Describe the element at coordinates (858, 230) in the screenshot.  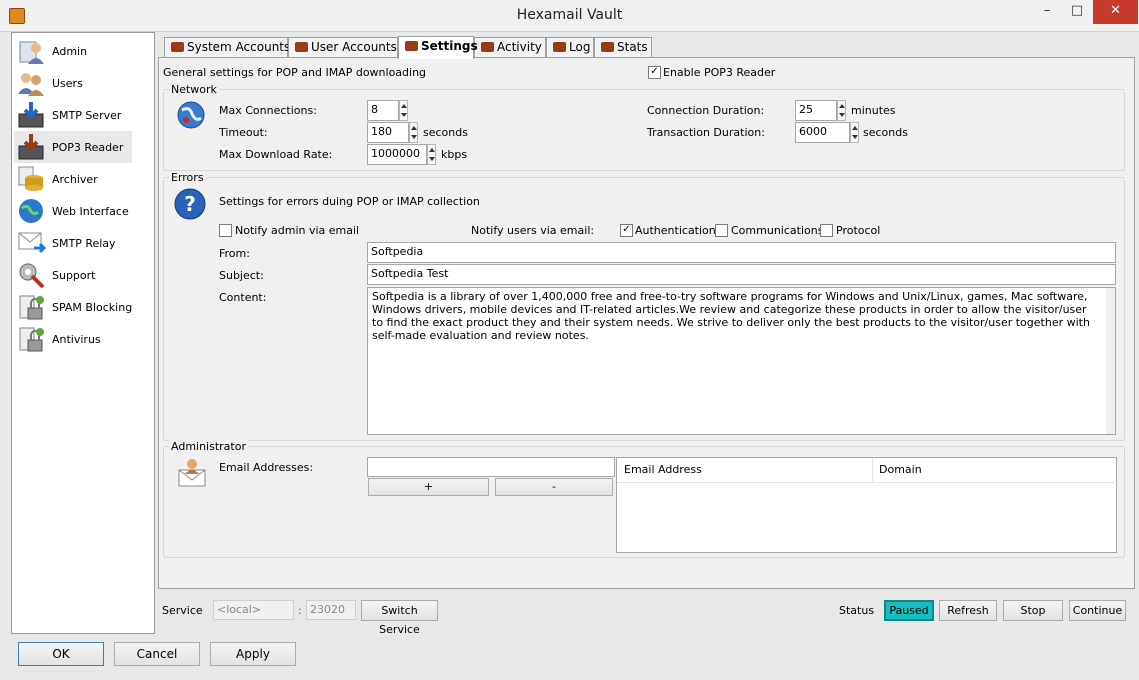
I see `protocol-label: Protocol` at that location.